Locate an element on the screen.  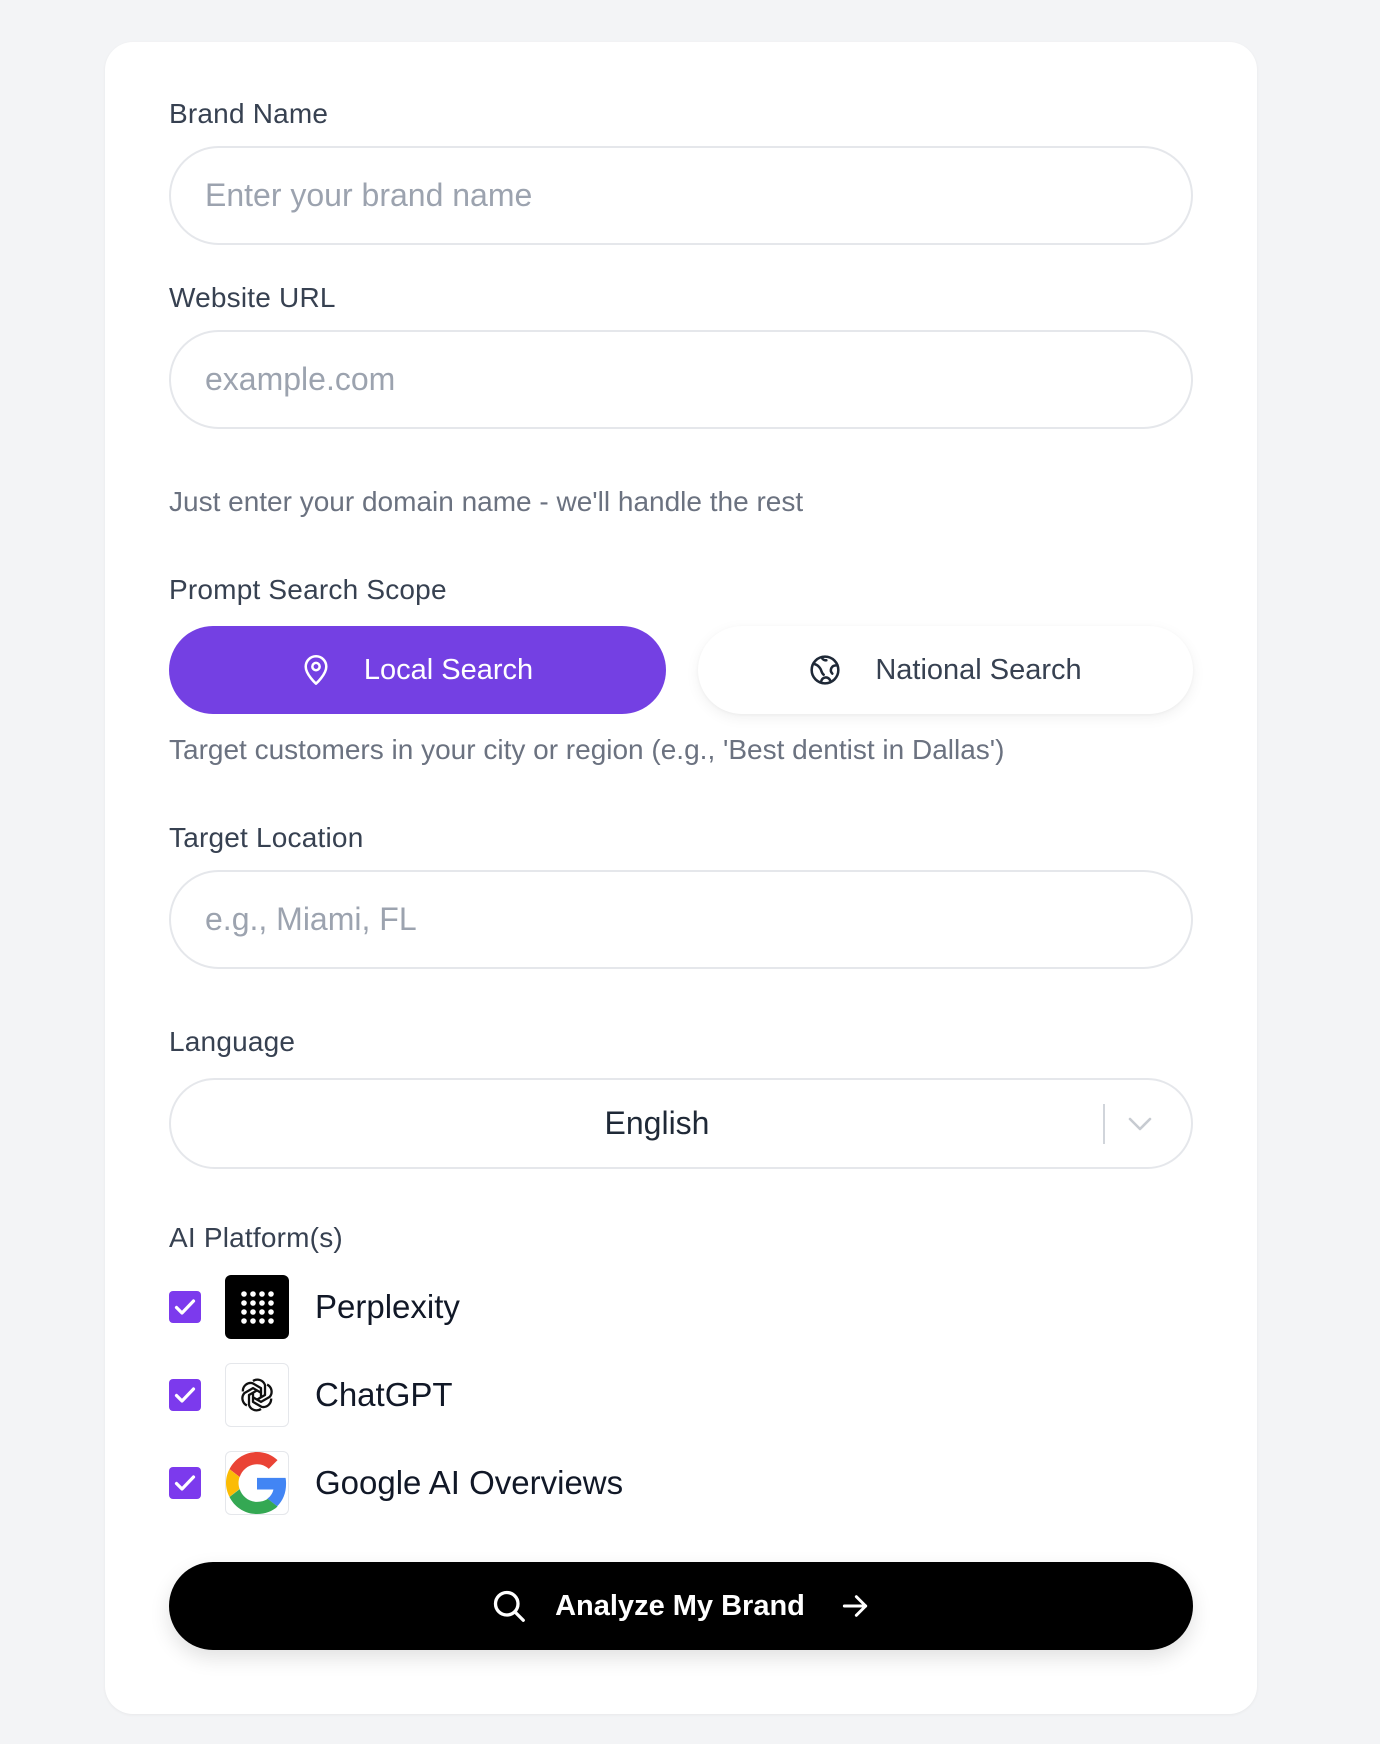
brand-name-field is located at coordinates (681, 195).